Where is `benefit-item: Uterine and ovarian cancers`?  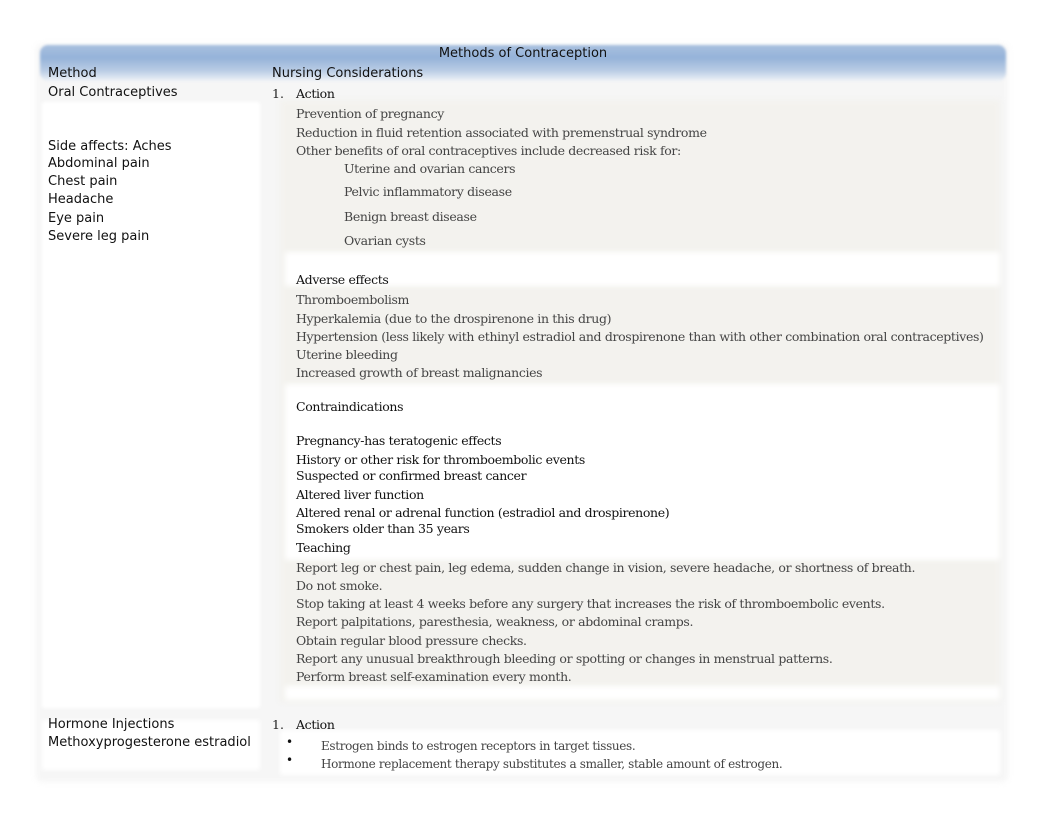 benefit-item: Uterine and ovarian cancers is located at coordinates (430, 168).